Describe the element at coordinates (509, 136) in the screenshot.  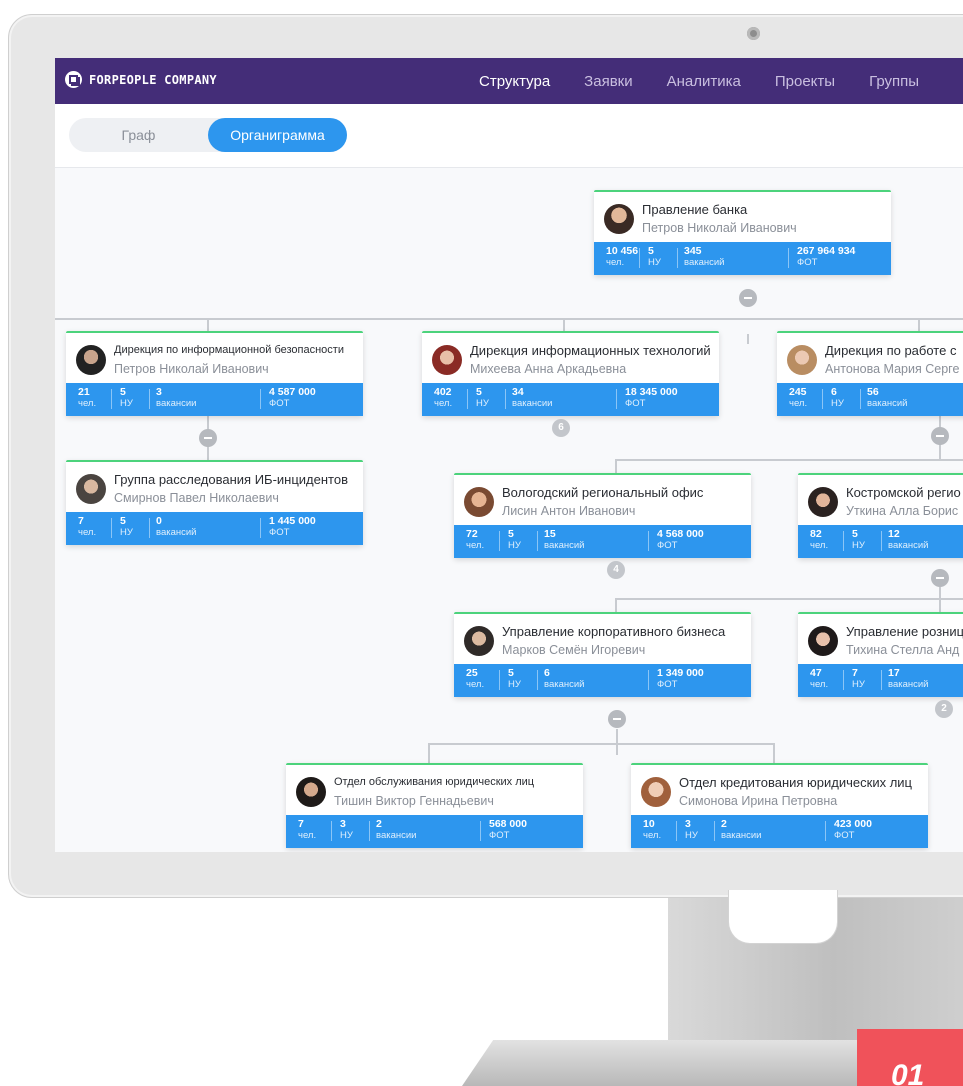
I see `view-toolbar: Граф Органиграмма` at that location.